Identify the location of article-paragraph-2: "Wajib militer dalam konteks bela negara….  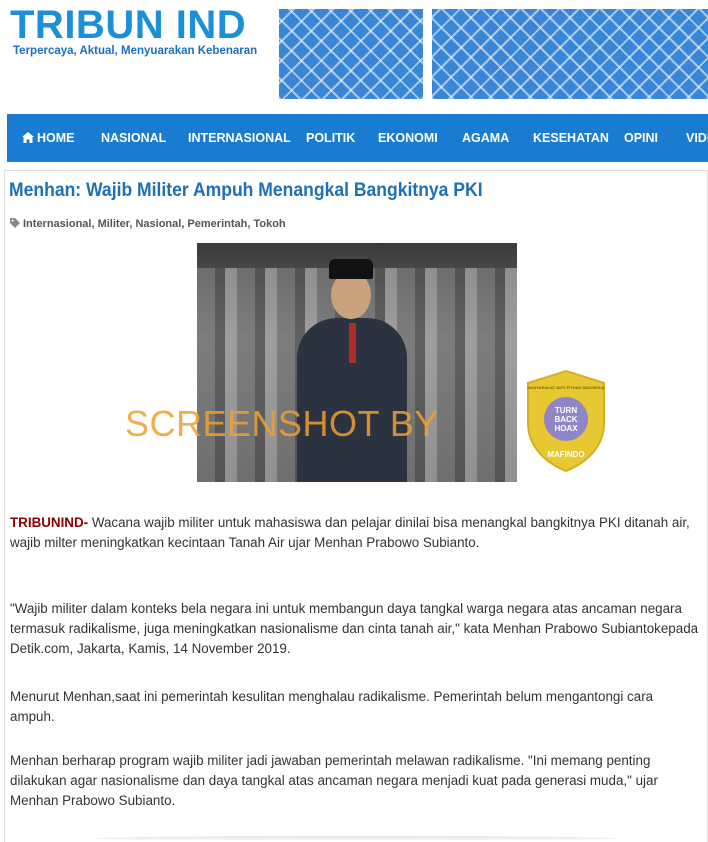
(354, 628).